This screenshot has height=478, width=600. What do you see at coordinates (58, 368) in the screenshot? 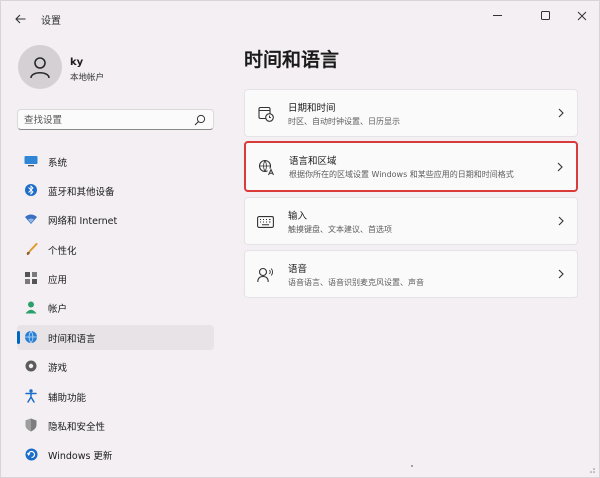
I see `sidebar-item-label: 游戏` at bounding box center [58, 368].